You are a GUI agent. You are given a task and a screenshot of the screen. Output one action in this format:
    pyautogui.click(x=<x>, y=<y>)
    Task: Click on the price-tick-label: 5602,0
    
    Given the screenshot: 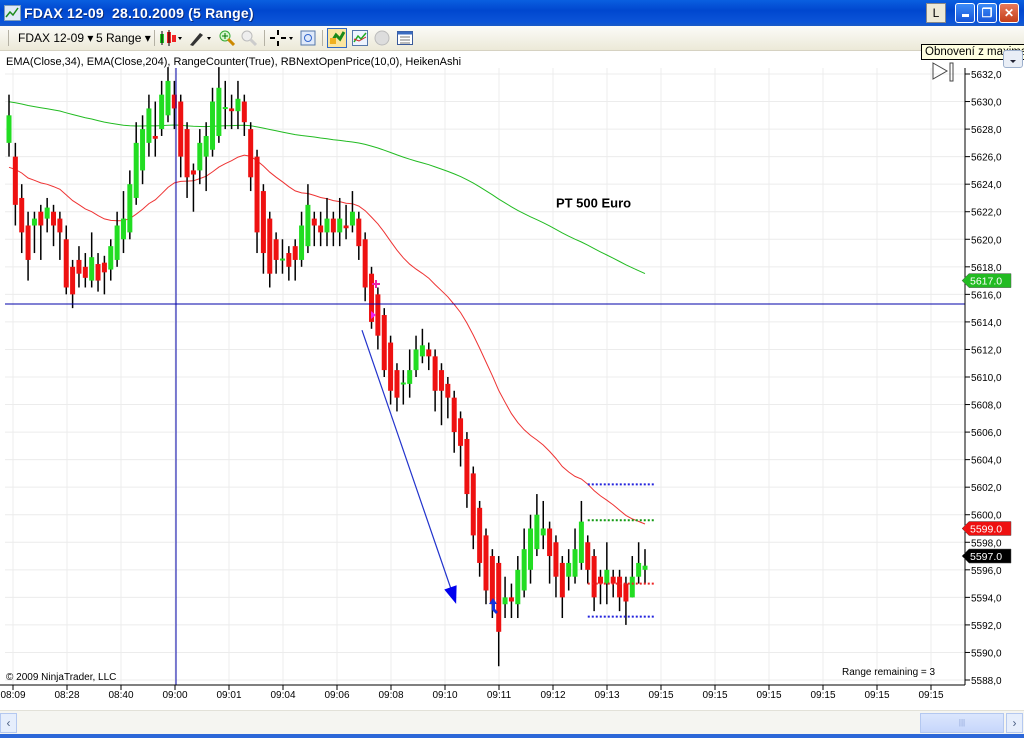 What is the action you would take?
    pyautogui.click(x=986, y=488)
    